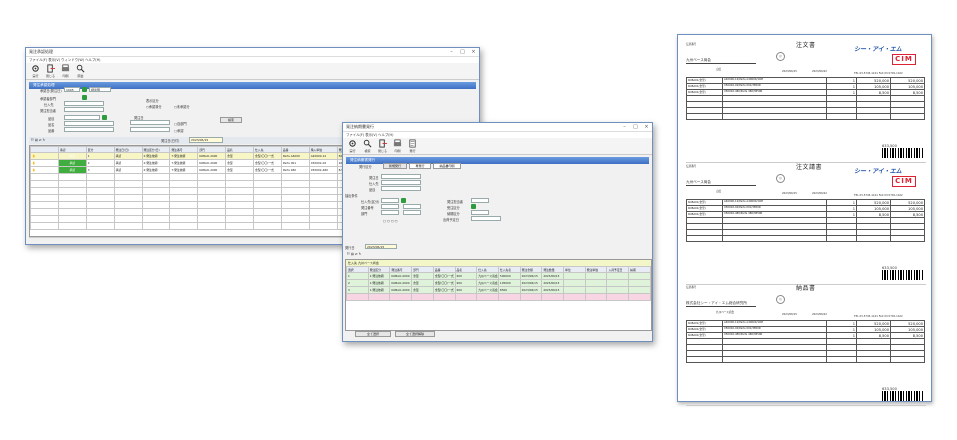  I want to click on contact-person: 九州ベース商会, so click(725, 312).